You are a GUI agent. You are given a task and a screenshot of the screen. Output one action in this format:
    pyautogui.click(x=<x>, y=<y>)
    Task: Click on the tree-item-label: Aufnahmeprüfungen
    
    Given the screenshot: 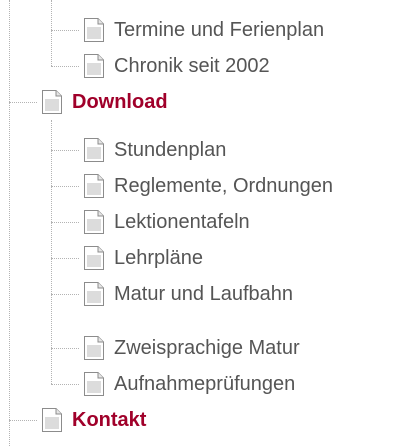 What is the action you would take?
    pyautogui.click(x=205, y=384)
    